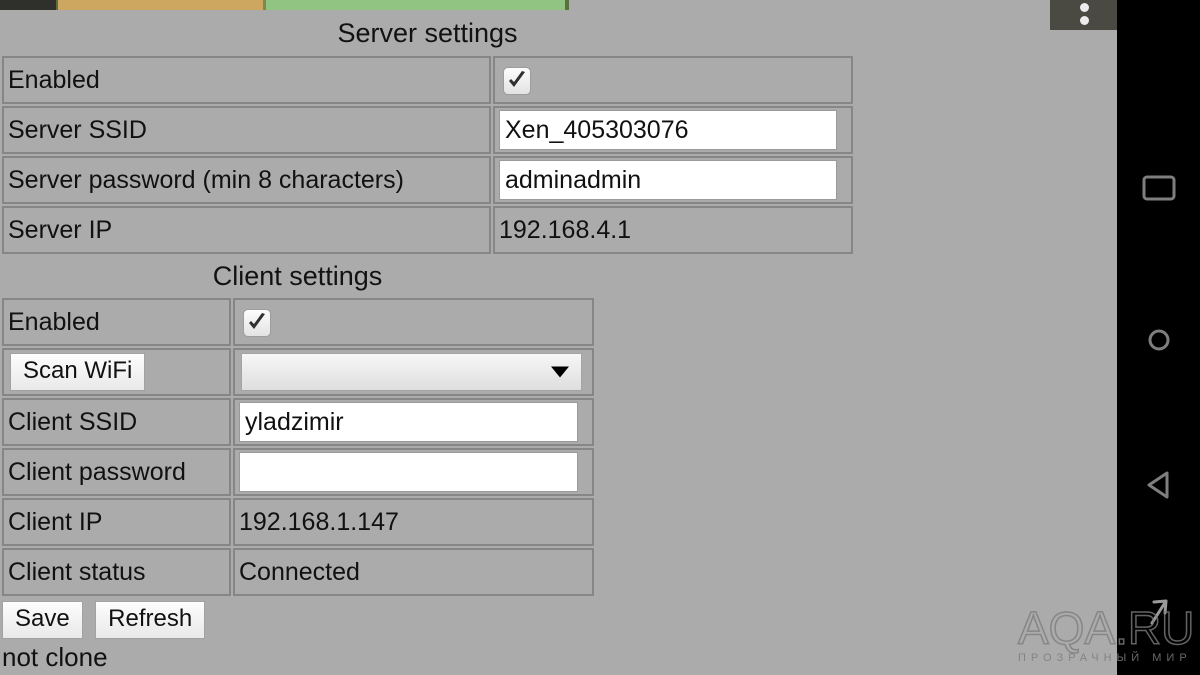  I want to click on client-password-label: Client password, so click(116, 472).